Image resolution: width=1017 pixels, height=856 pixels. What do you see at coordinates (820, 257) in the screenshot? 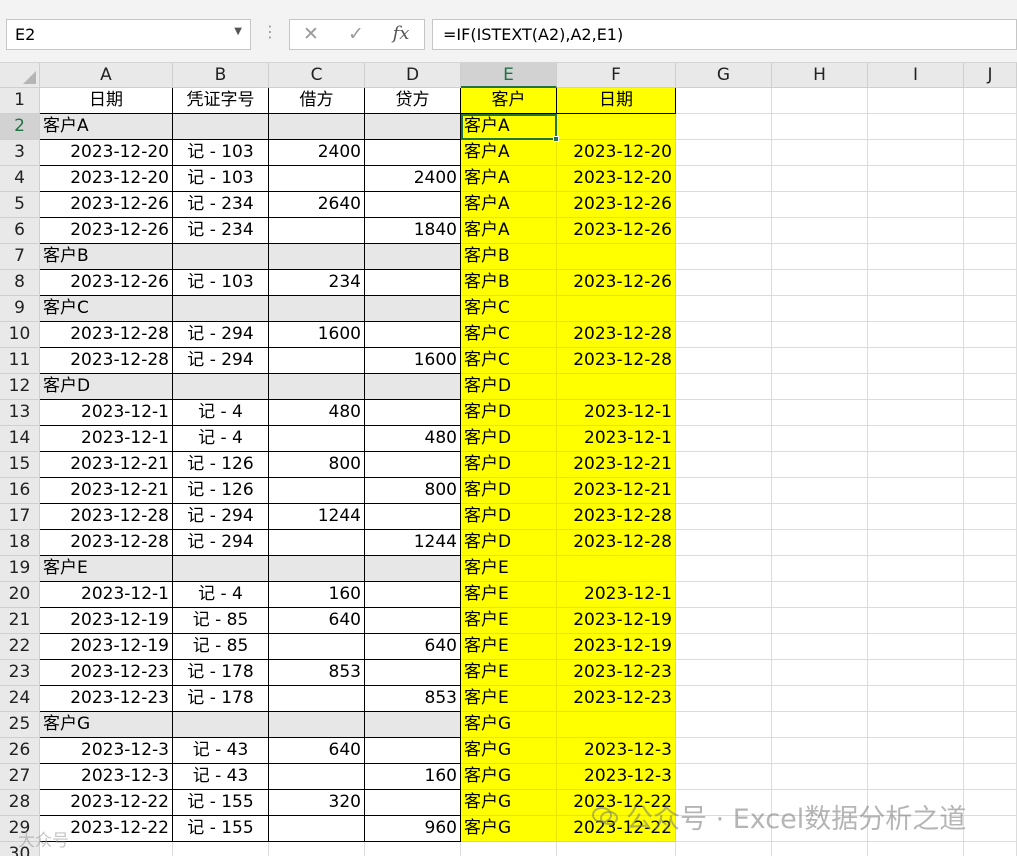
I see `cell-h7` at bounding box center [820, 257].